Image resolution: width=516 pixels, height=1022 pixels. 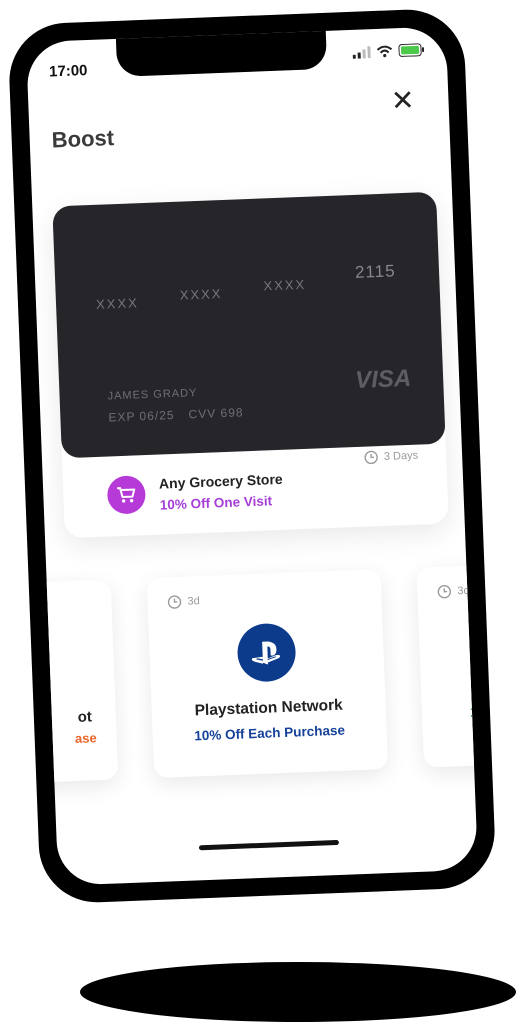 I want to click on status-time: 17:00, so click(x=68, y=71).